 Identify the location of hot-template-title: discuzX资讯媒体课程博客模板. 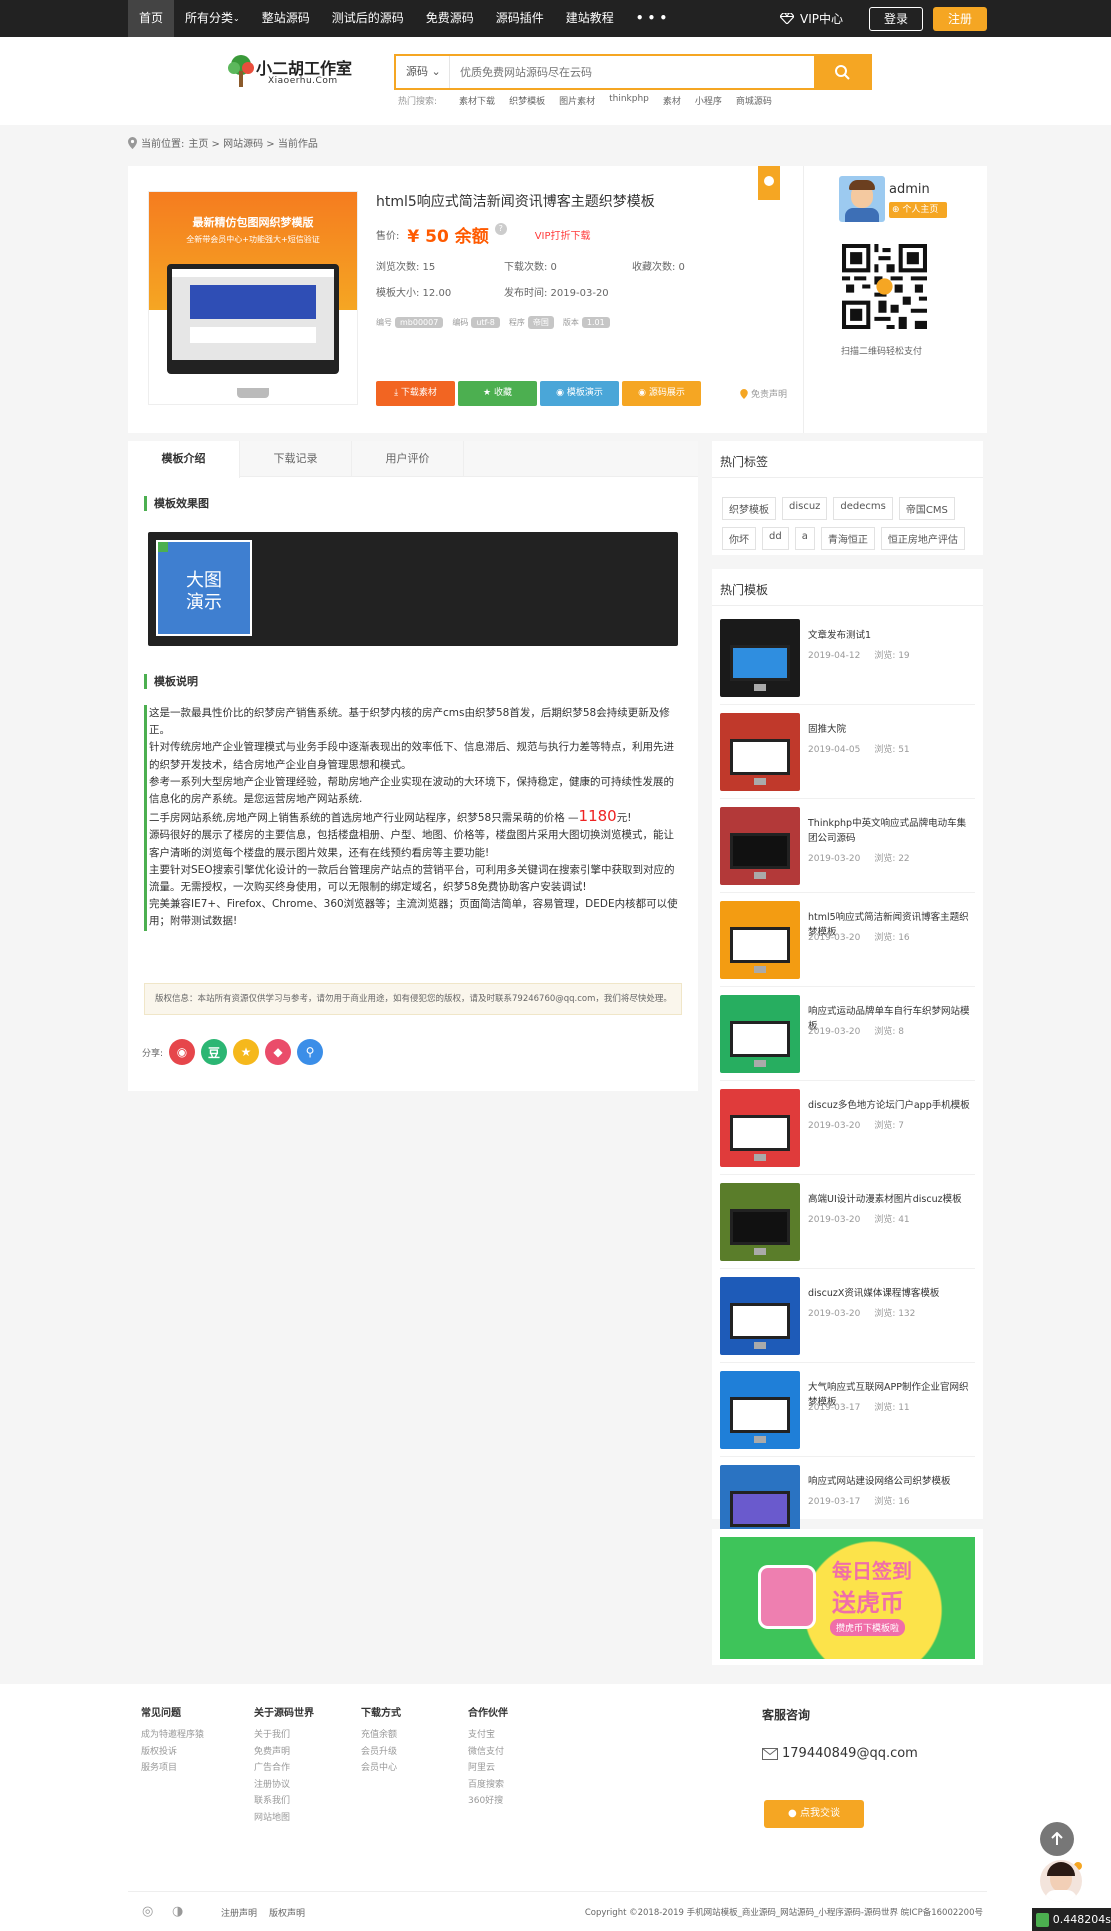
(891, 1293).